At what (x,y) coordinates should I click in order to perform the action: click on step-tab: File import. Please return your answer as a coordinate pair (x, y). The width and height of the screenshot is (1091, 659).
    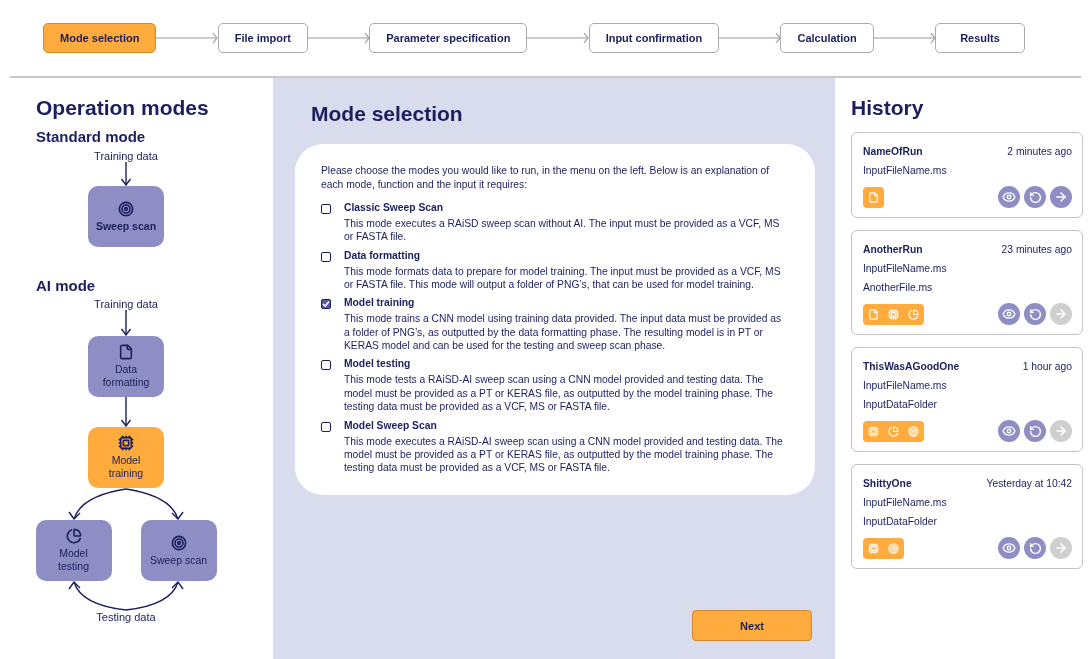
    Looking at the image, I should click on (262, 38).